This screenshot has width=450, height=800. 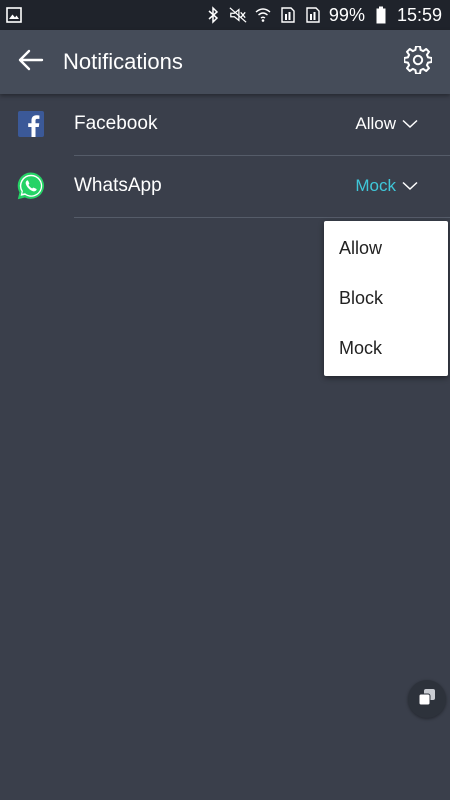 I want to click on facebook-icon, so click(x=31, y=124).